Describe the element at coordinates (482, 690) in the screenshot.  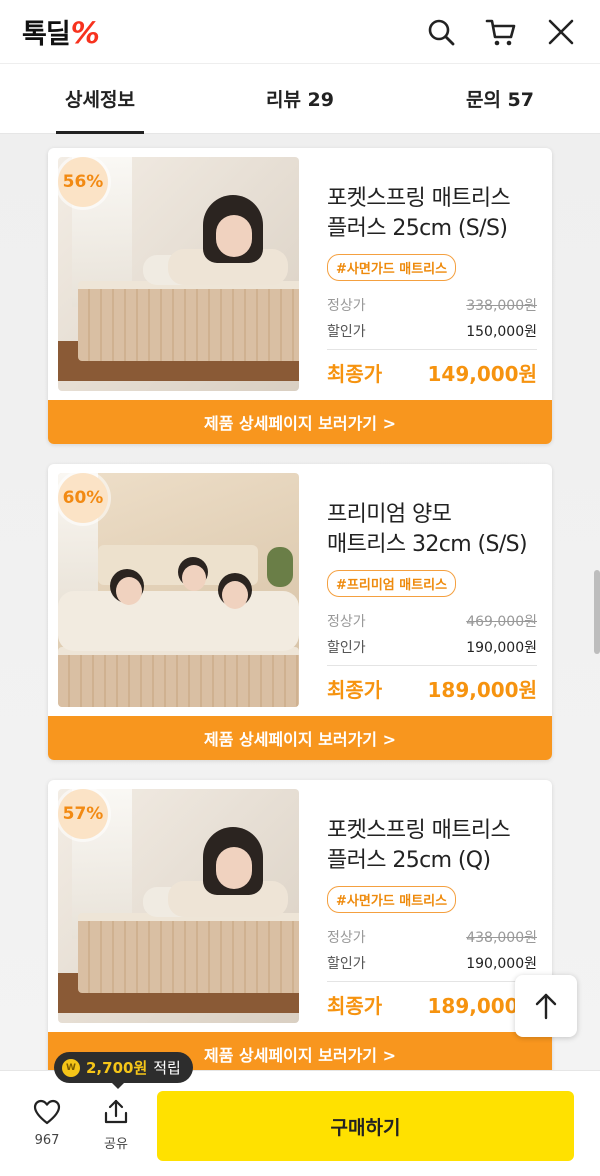
I see `final-price: 189,000원` at that location.